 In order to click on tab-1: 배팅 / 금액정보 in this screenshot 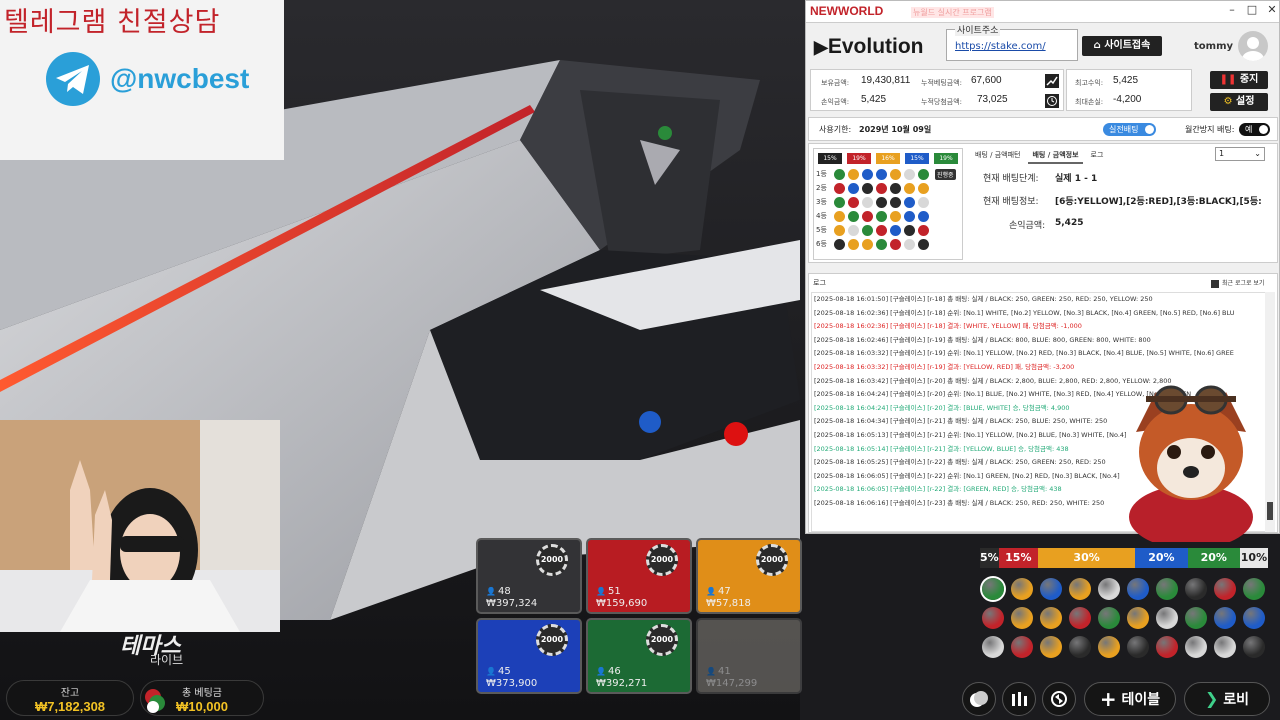, I will do `click(1055, 156)`.